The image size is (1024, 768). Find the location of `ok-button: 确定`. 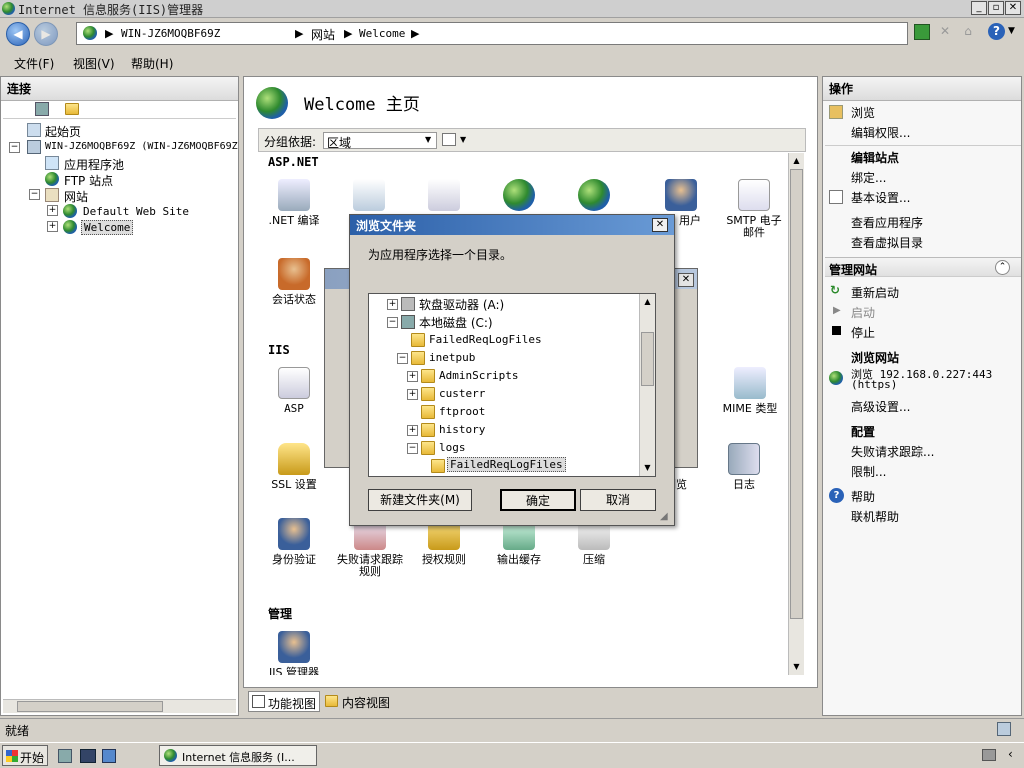

ok-button: 确定 is located at coordinates (538, 500).